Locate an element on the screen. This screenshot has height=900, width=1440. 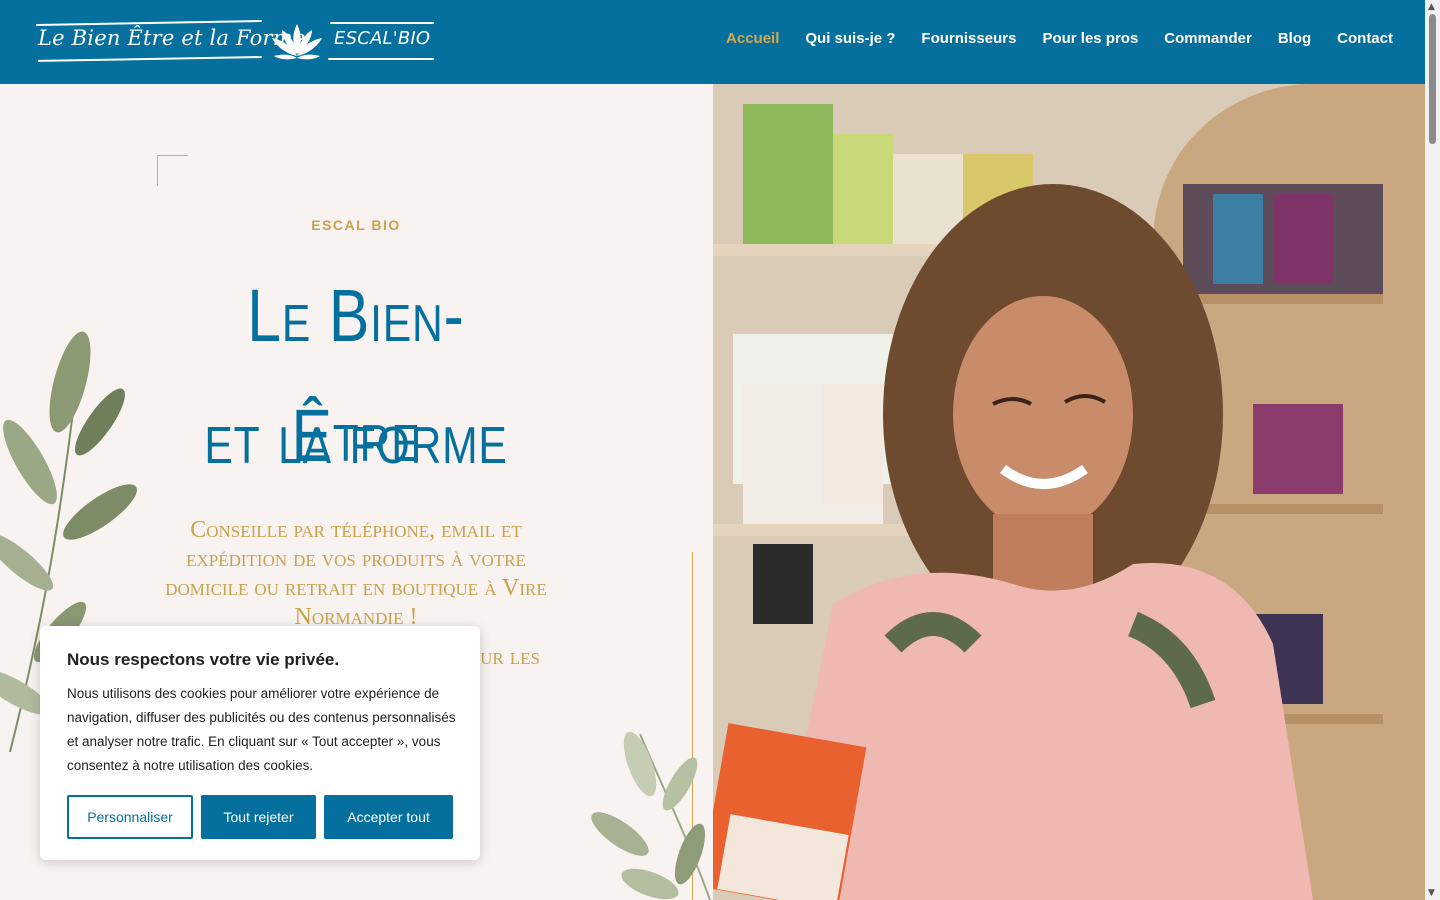
site-logo: Le Bien Être et la Forme ESCAL'BIO is located at coordinates (235, 41).